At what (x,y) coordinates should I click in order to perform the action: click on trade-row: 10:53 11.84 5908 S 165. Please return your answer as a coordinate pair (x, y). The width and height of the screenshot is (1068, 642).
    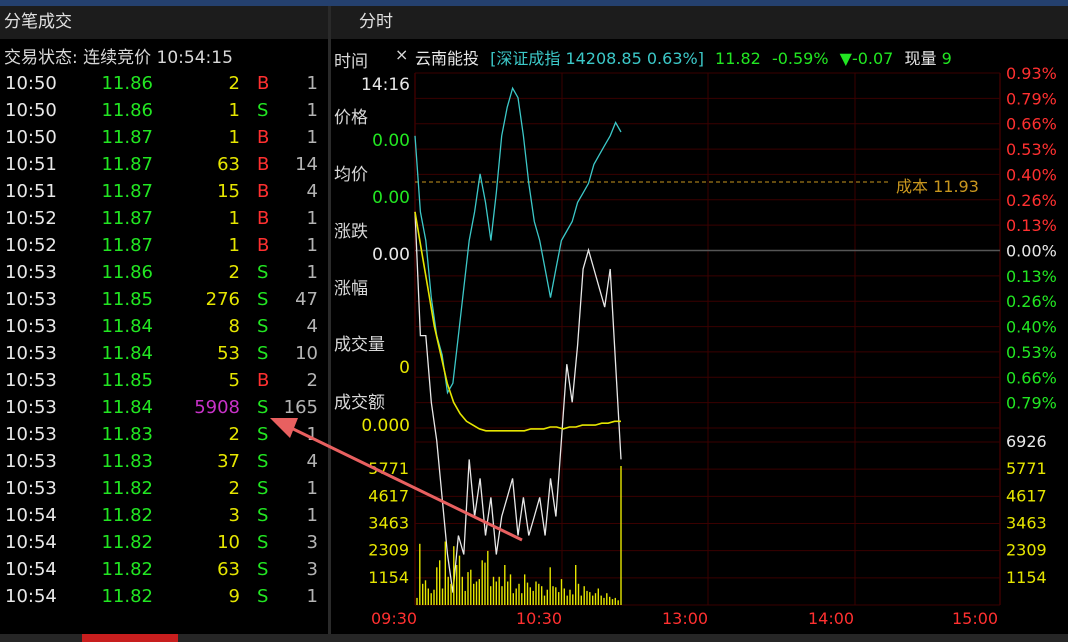
    Looking at the image, I should click on (164, 408).